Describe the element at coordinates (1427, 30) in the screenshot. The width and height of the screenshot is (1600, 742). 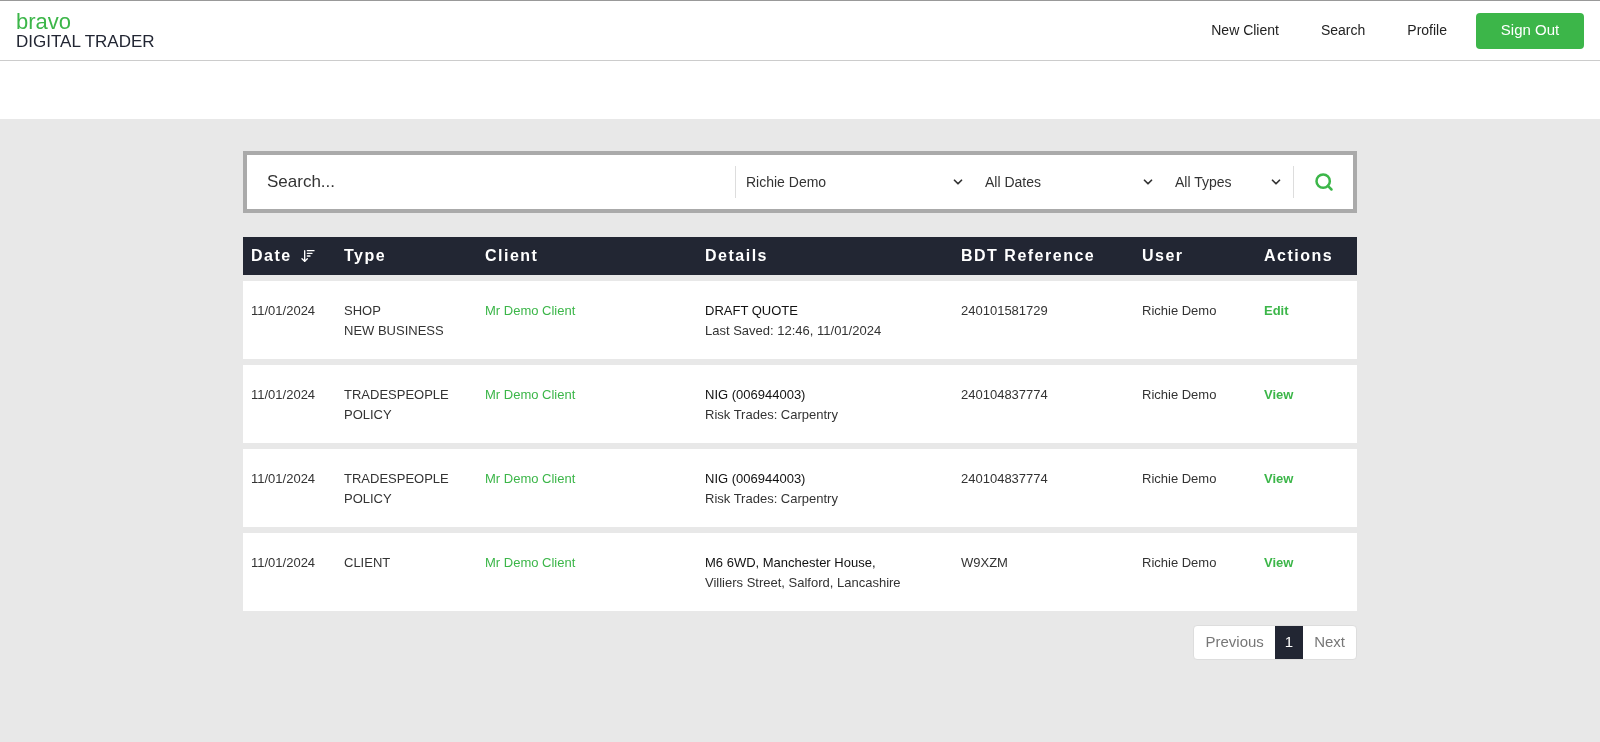
I see `nav-link: Profile` at that location.